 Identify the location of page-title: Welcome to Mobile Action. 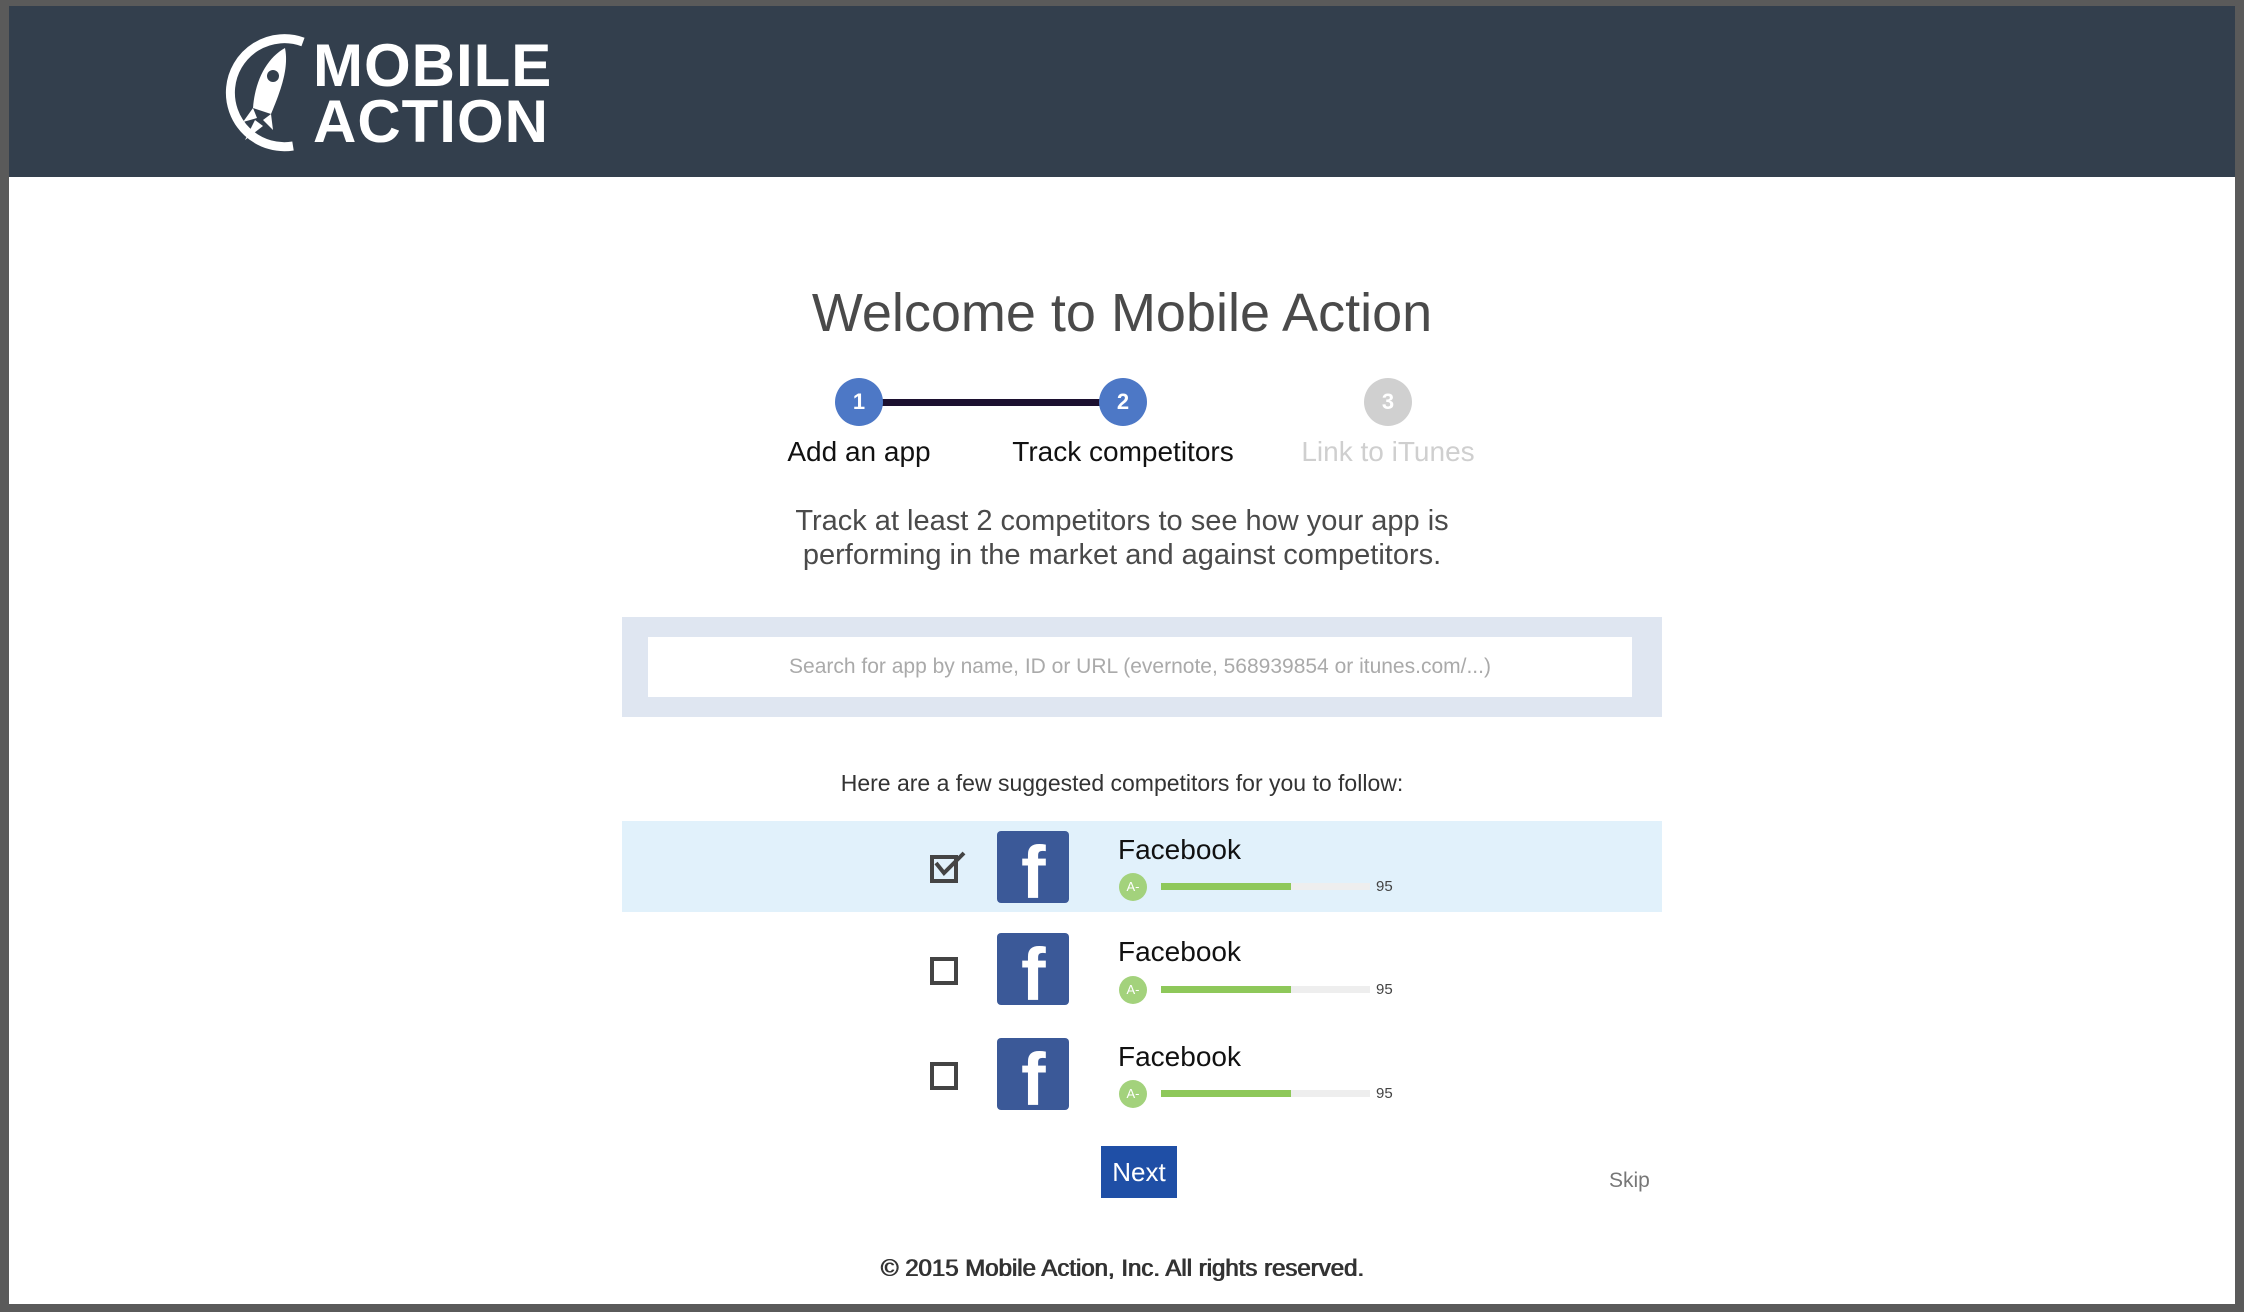
(1122, 313).